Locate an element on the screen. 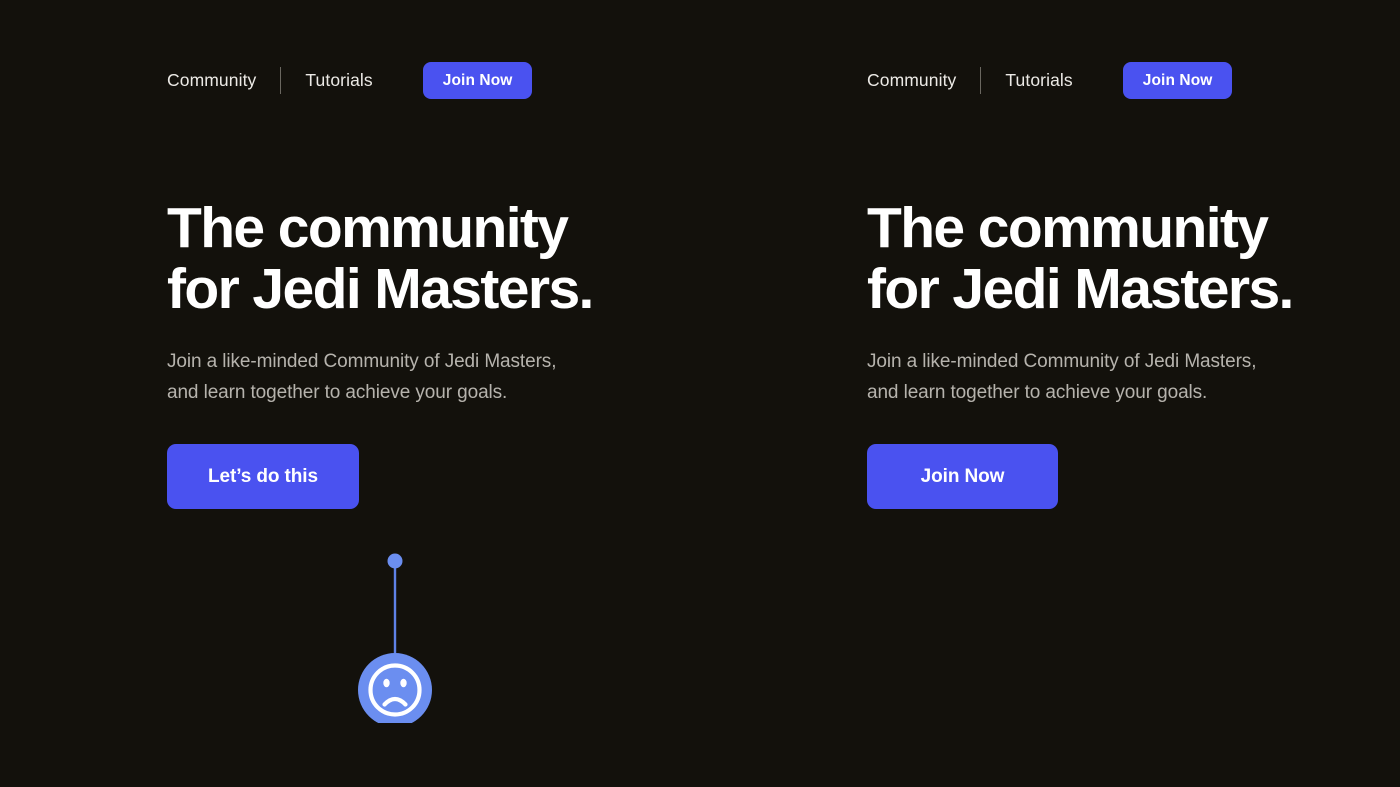 The width and height of the screenshot is (1400, 787). sad-face-marker-graphic is located at coordinates (395, 638).